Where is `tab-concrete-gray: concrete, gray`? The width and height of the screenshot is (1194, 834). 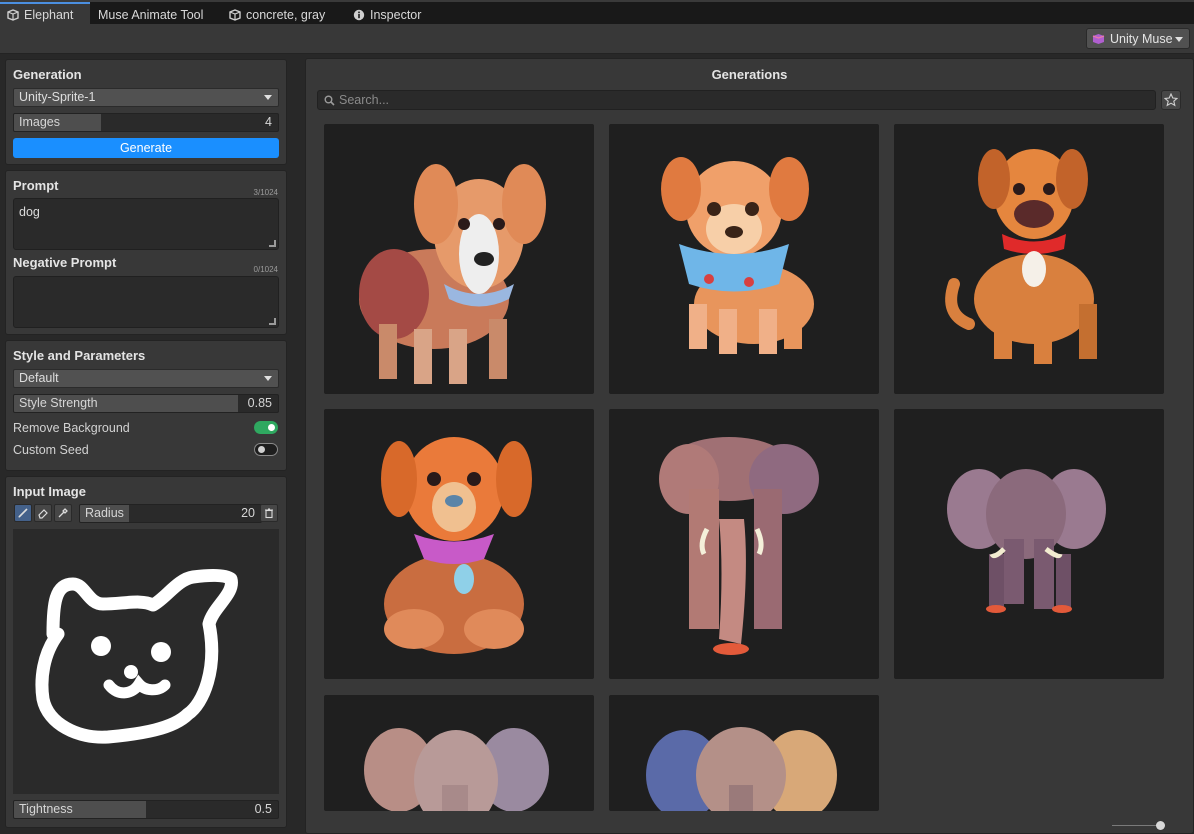
tab-concrete-gray: concrete, gray is located at coordinates (277, 15).